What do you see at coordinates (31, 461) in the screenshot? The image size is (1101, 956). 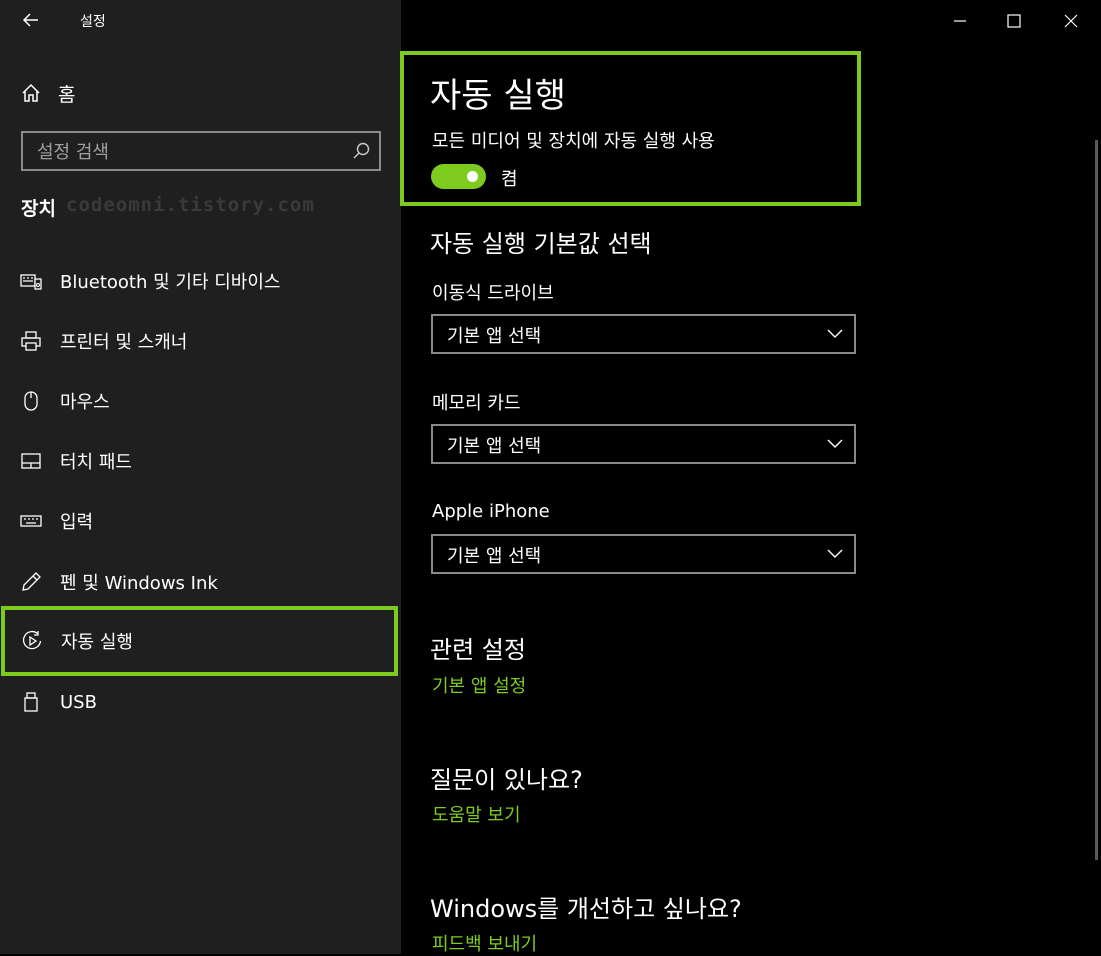 I see `touchpad-icon` at bounding box center [31, 461].